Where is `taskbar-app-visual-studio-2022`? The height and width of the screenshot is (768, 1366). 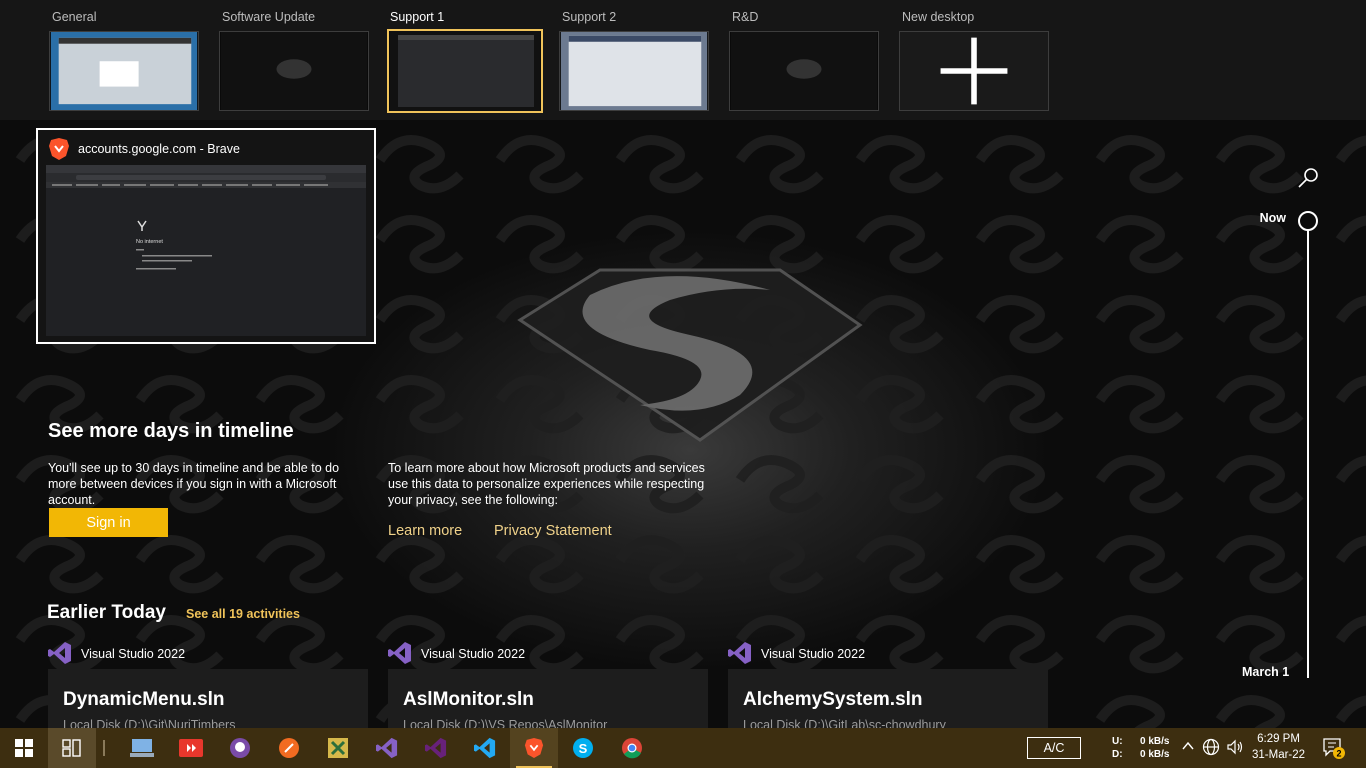
taskbar-app-visual-studio-2022 is located at coordinates (387, 748).